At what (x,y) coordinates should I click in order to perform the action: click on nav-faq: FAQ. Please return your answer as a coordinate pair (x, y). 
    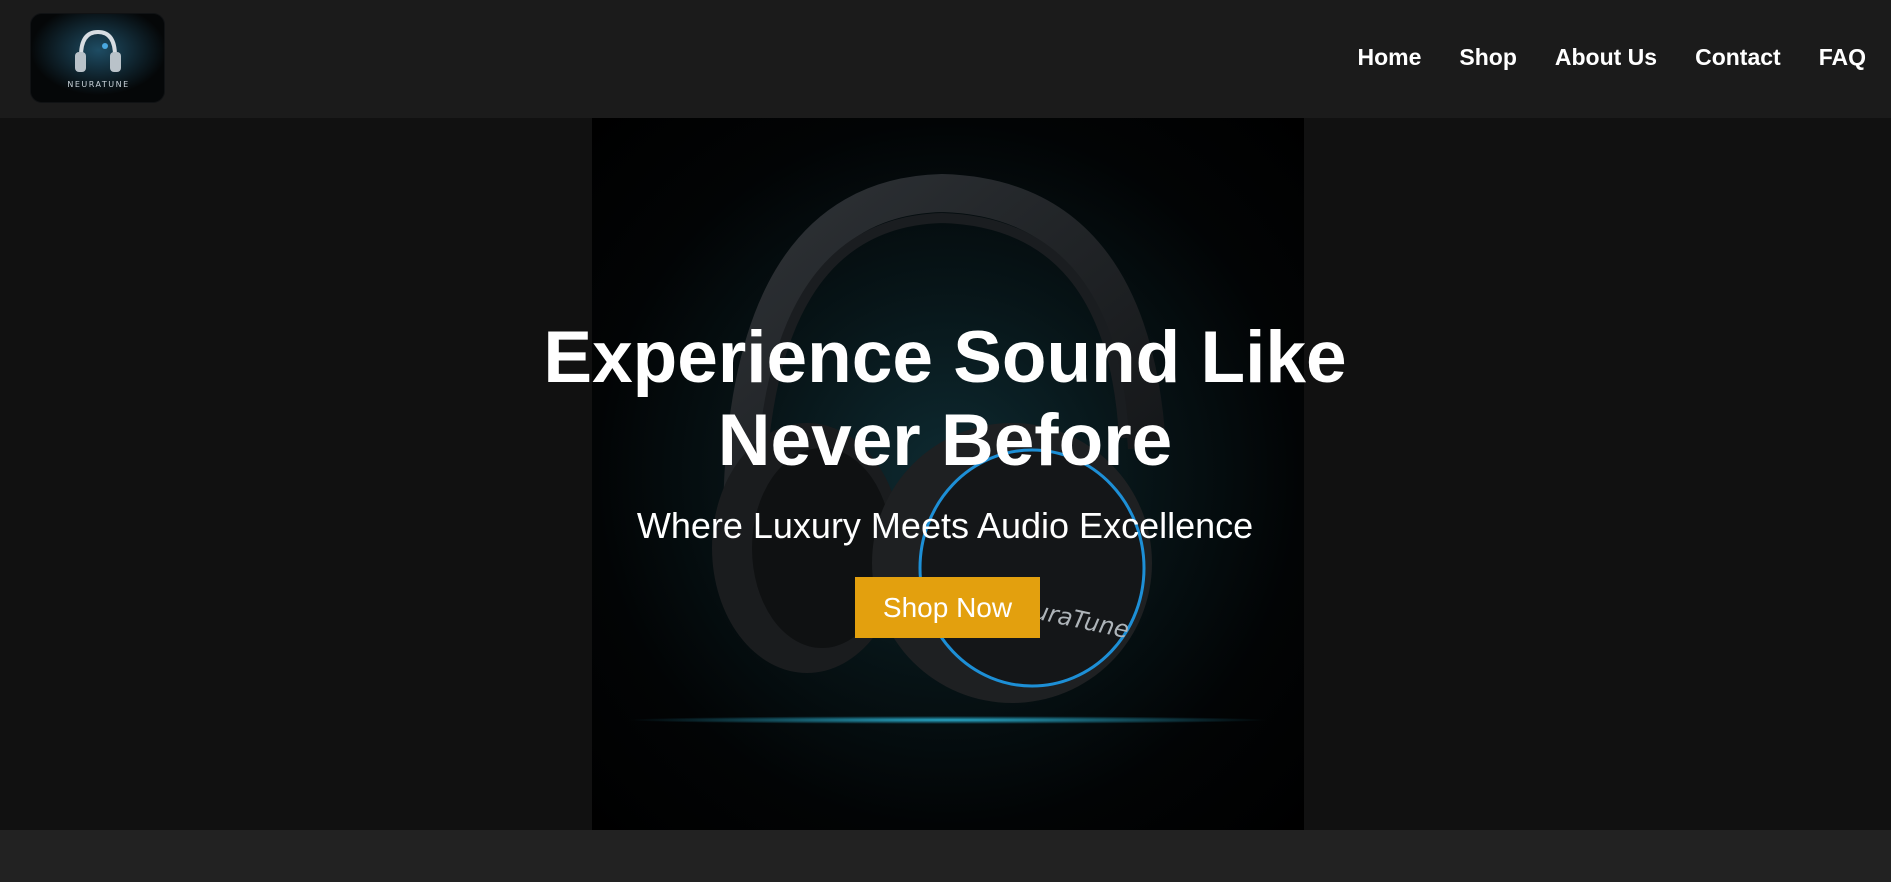
    Looking at the image, I should click on (1842, 57).